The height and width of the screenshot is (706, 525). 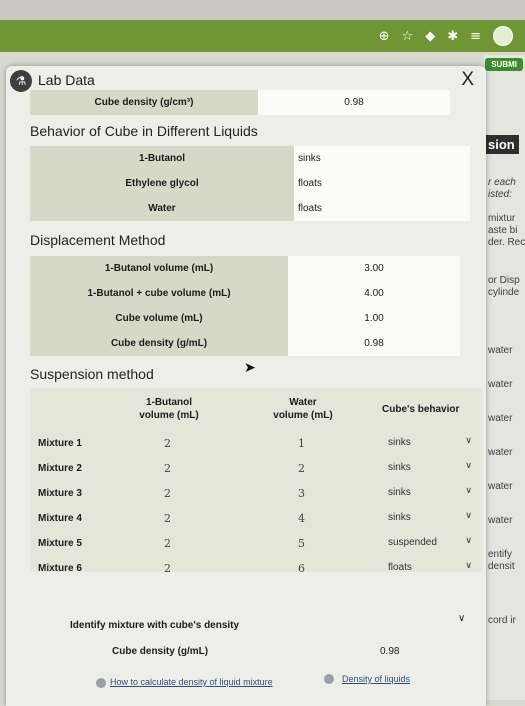 I want to click on side-text: densit, so click(x=501, y=566).